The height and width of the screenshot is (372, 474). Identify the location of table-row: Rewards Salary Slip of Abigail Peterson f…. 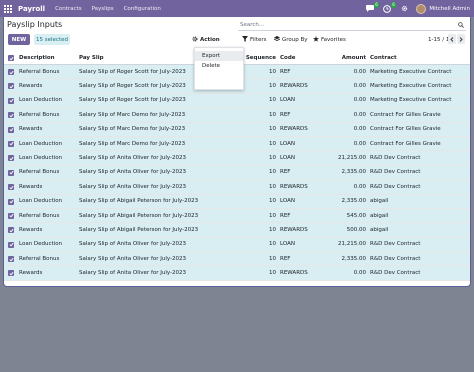
(237, 230).